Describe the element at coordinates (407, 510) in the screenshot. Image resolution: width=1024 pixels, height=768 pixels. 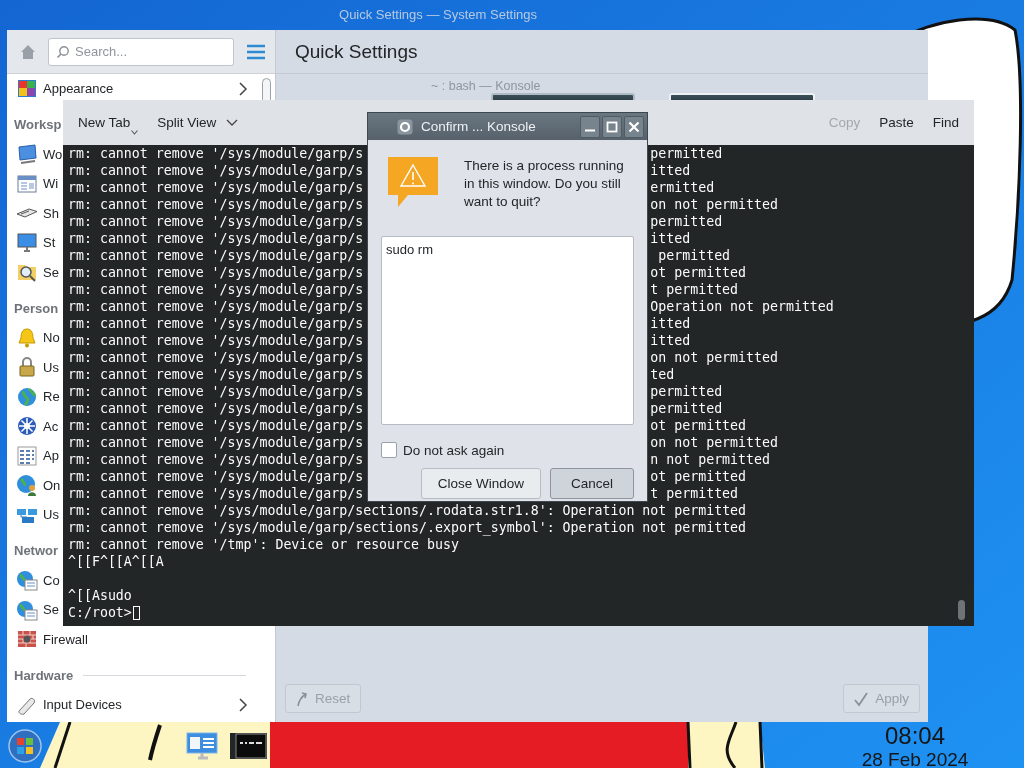
I see `terminal-text: rm: cannot remove '/sys/module/garp/sections/.rodata.str1.8': Operation not permitted` at that location.